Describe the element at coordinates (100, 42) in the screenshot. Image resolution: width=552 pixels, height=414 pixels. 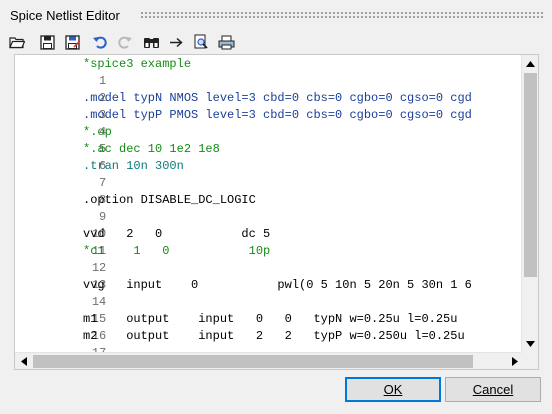
I see `undo-icon` at that location.